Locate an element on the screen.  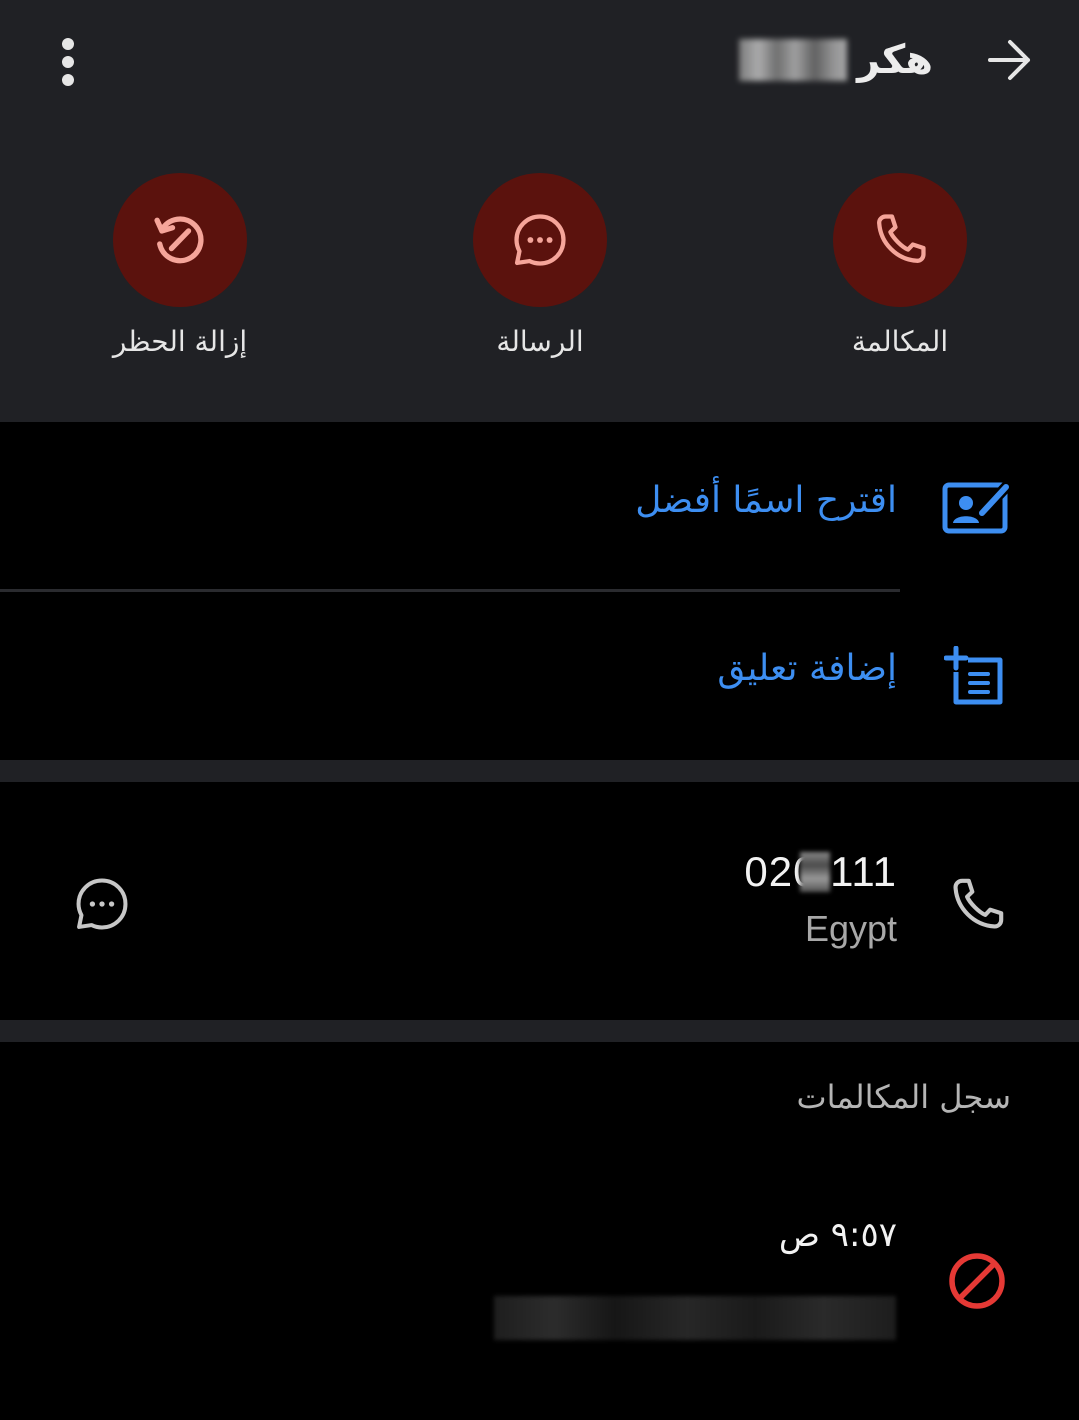
arrow-right-icon is located at coordinates (1009, 60).